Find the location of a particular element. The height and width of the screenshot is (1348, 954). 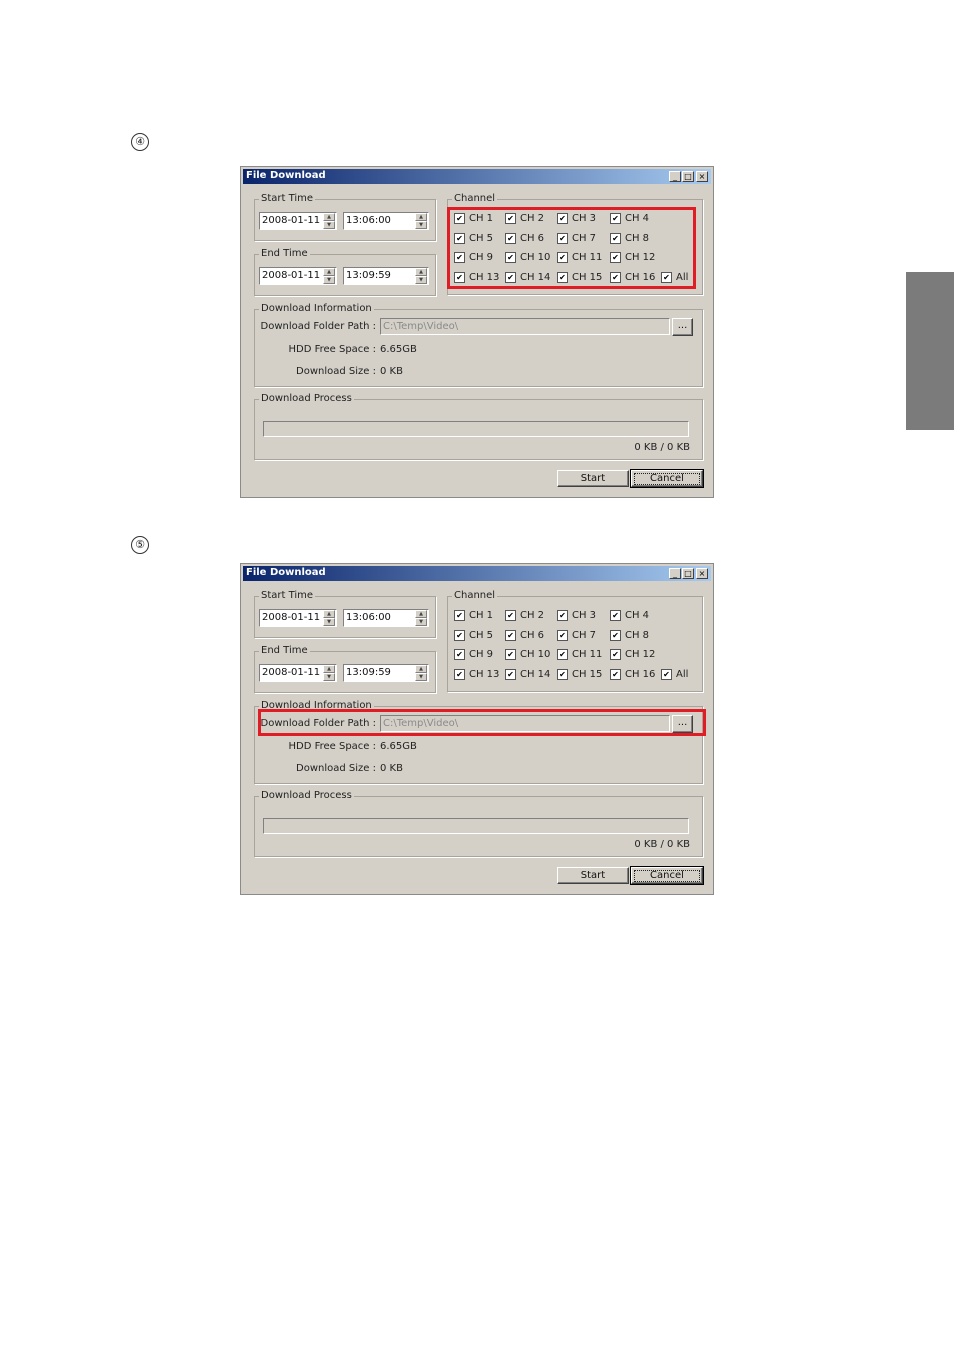

folder-path-label: Download Folder Path : is located at coordinates (318, 326).